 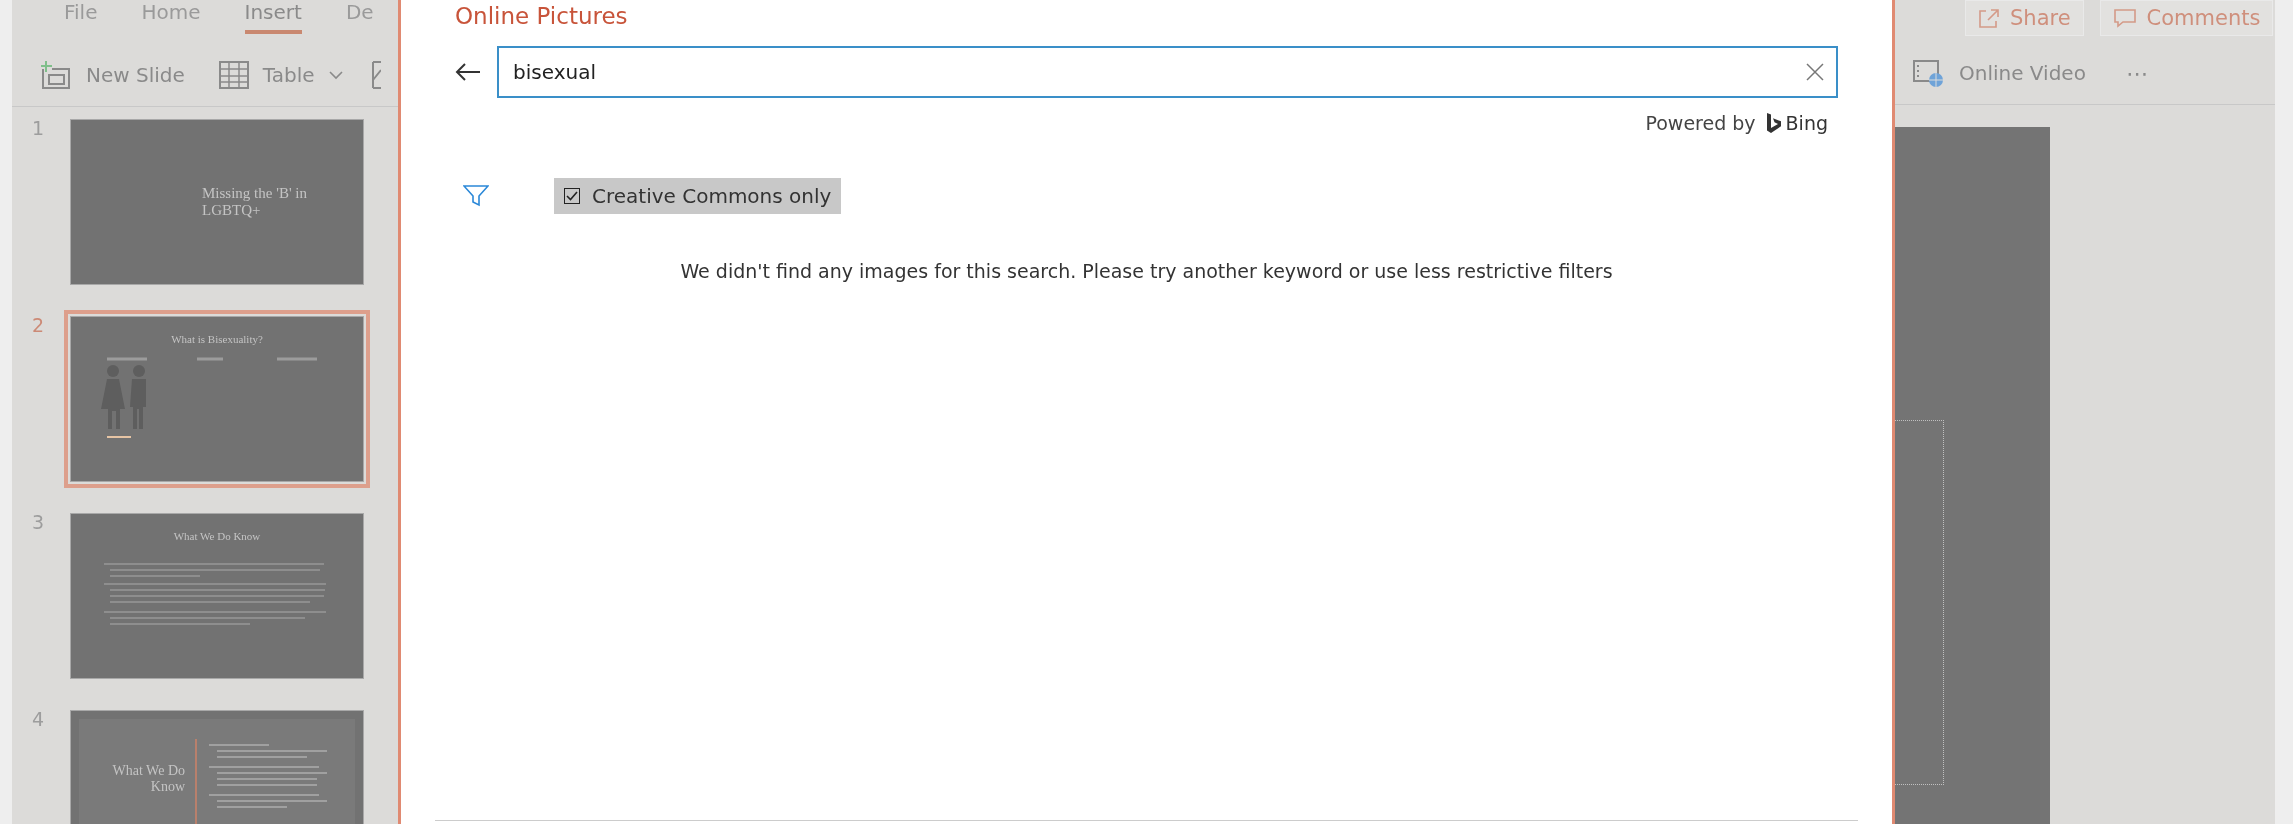 I want to click on slide-number: 3, so click(x=38, y=521).